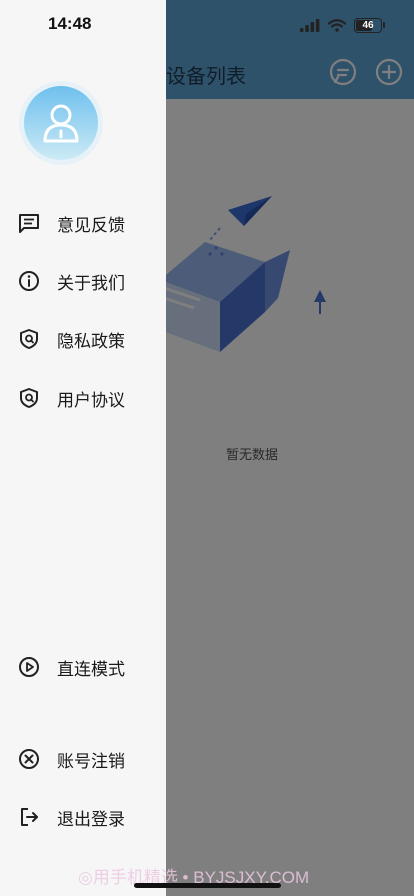 The image size is (414, 896). I want to click on avatar, so click(61, 123).